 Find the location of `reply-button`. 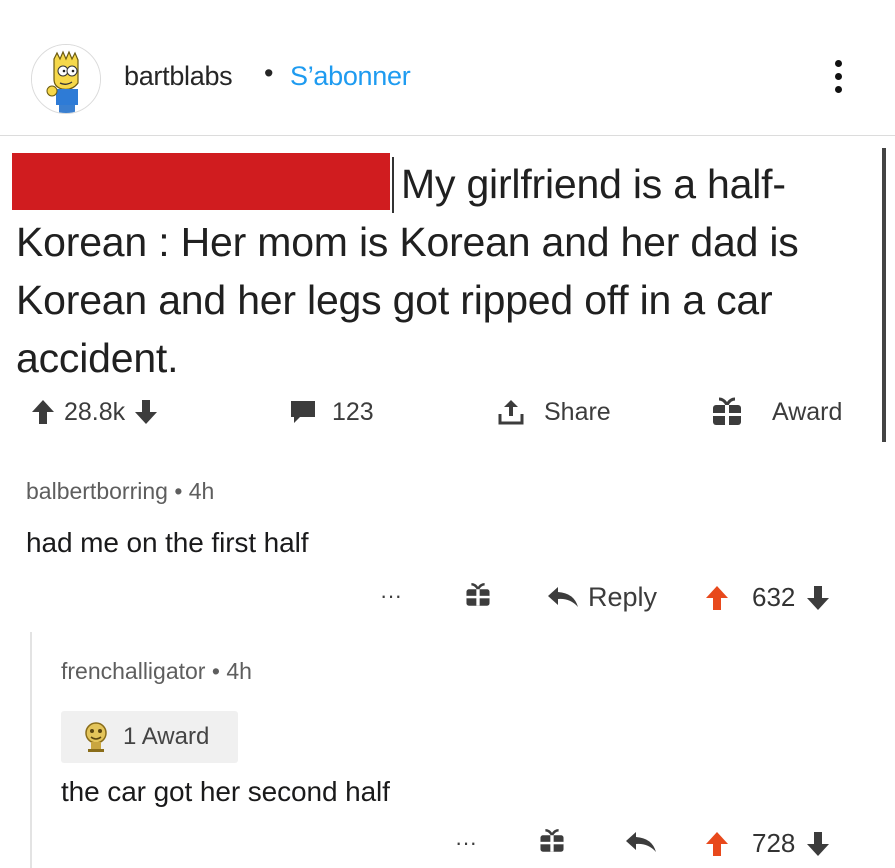

reply-button is located at coordinates (641, 843).